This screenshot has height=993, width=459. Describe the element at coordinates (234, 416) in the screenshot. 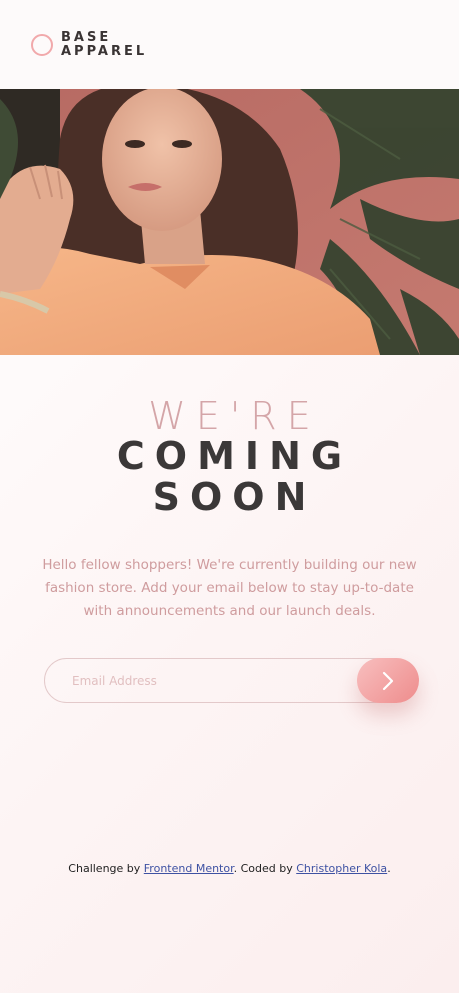

I see `headline-line-1: WE'RE` at that location.